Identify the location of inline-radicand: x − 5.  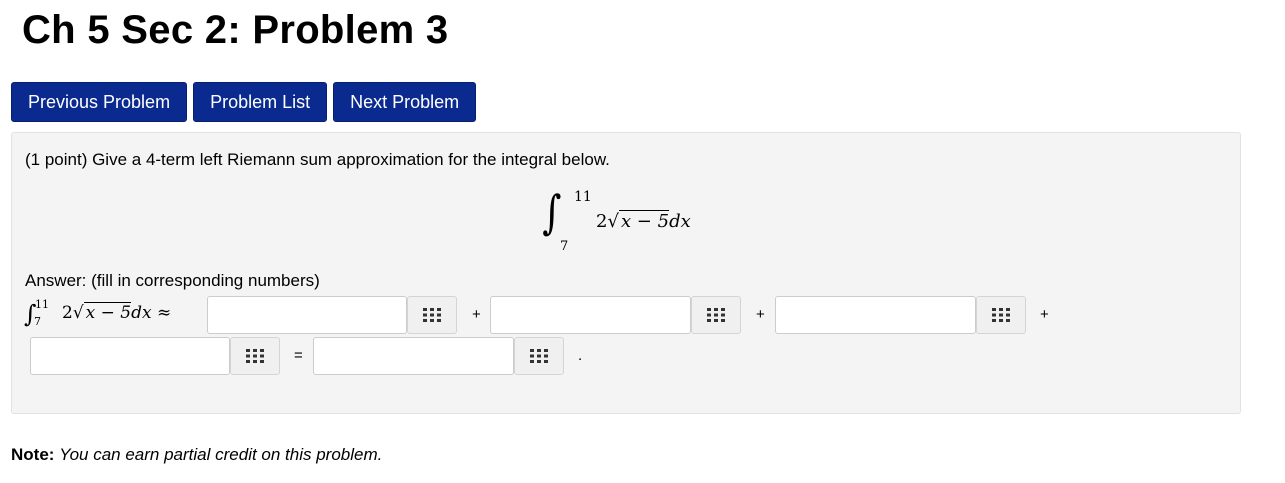
(107, 312).